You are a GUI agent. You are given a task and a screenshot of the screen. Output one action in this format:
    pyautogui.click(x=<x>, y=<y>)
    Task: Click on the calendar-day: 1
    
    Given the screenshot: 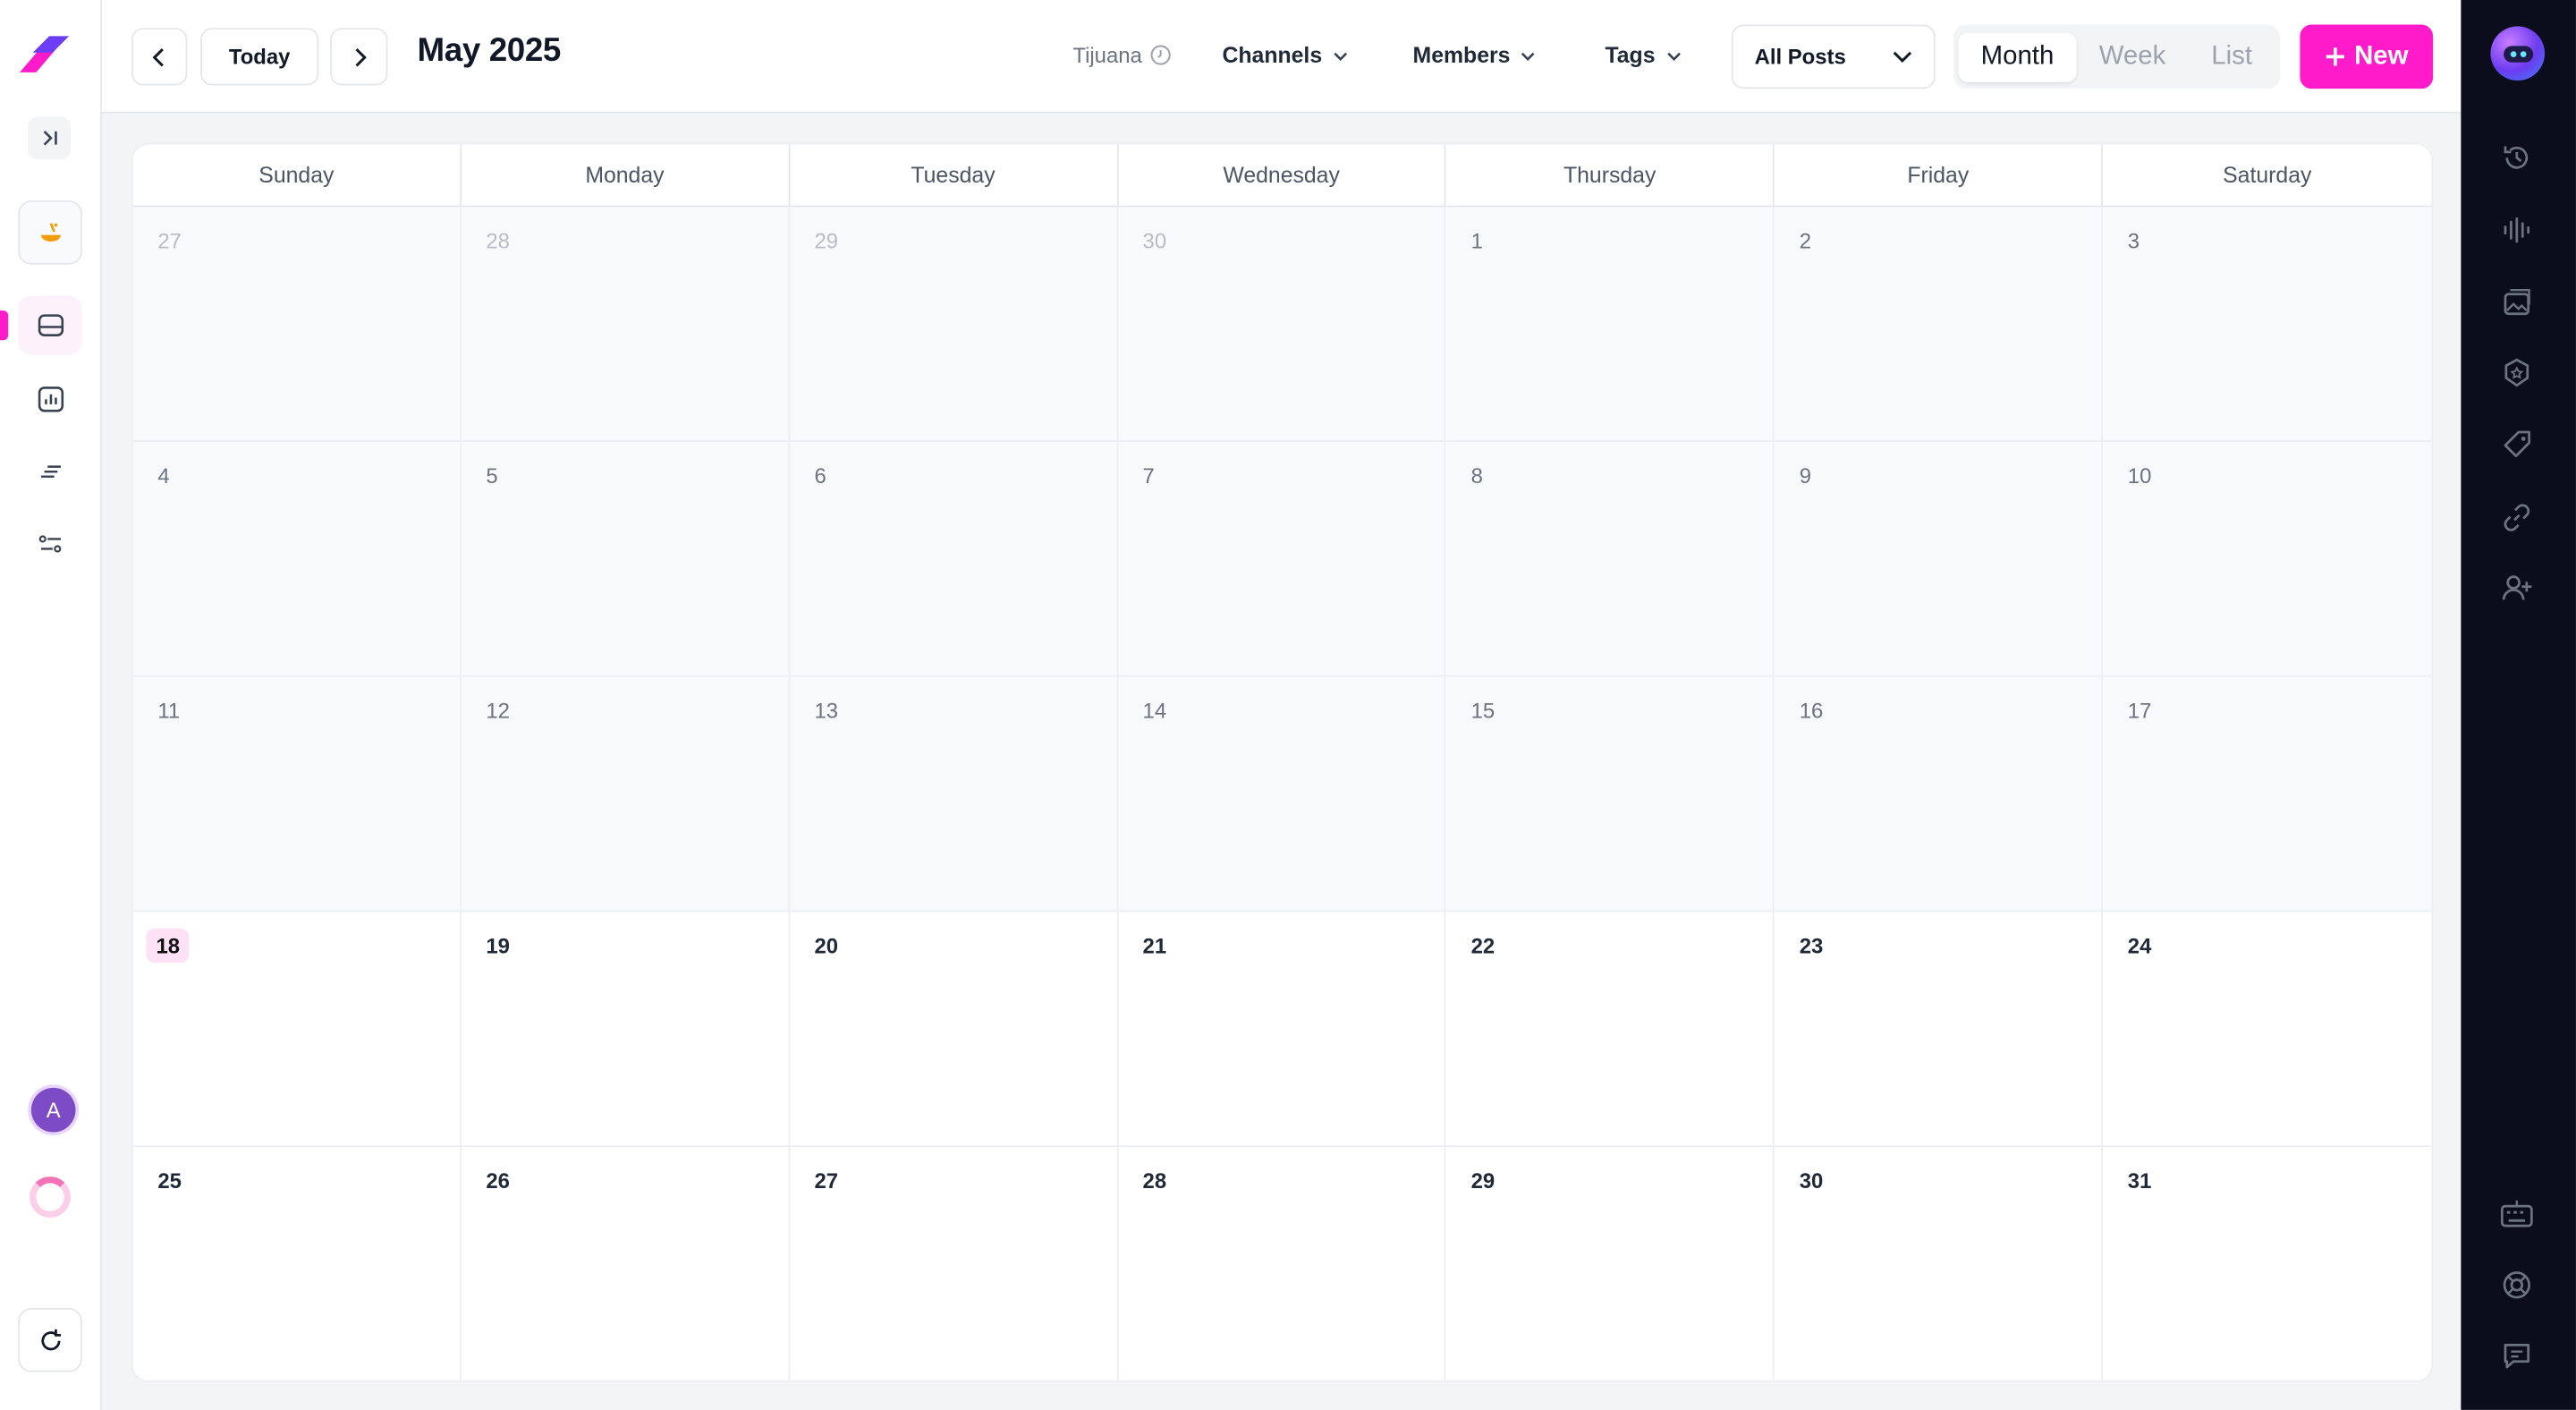 What is the action you would take?
    pyautogui.click(x=1610, y=325)
    